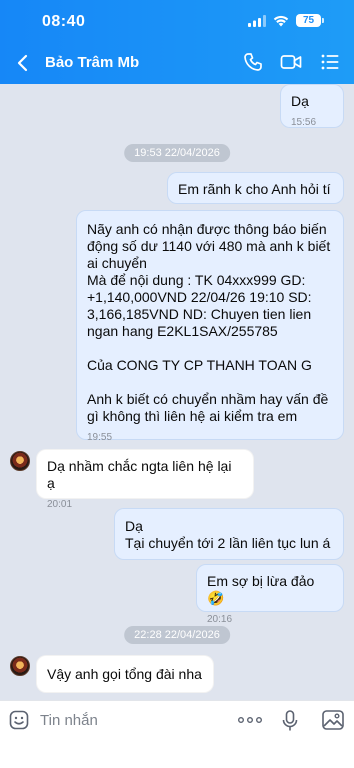 The width and height of the screenshot is (354, 768). I want to click on list-menu-icon, so click(330, 62).